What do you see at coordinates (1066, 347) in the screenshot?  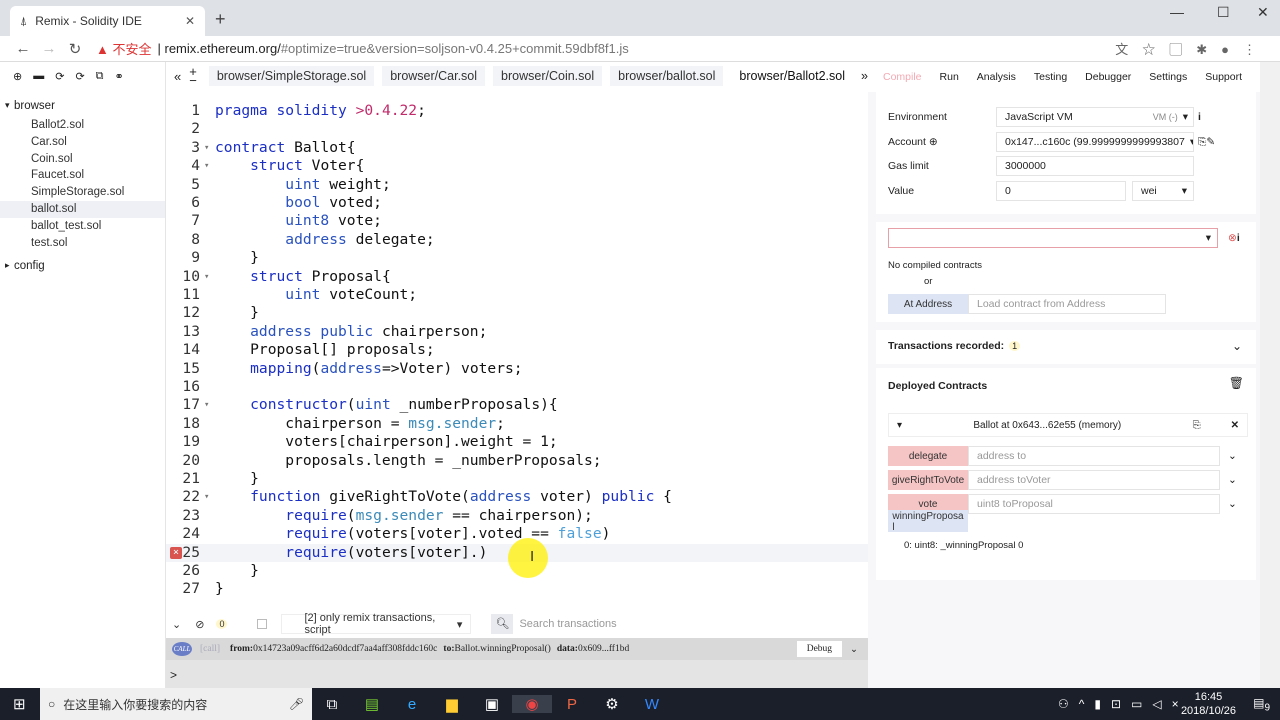 I see `transactions-recorded: Transactions recorded: 1 ⌄` at bounding box center [1066, 347].